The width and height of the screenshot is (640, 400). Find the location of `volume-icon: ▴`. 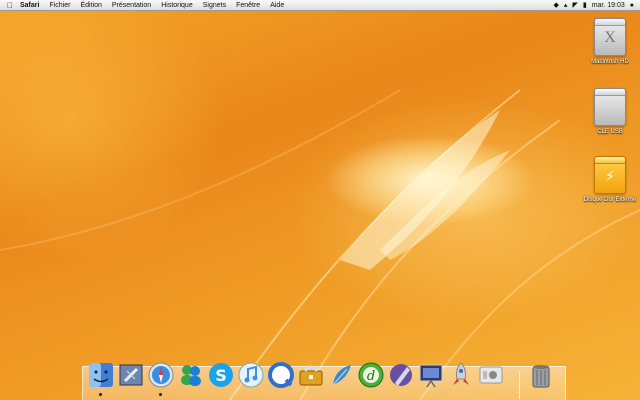

volume-icon: ▴ is located at coordinates (566, 5).